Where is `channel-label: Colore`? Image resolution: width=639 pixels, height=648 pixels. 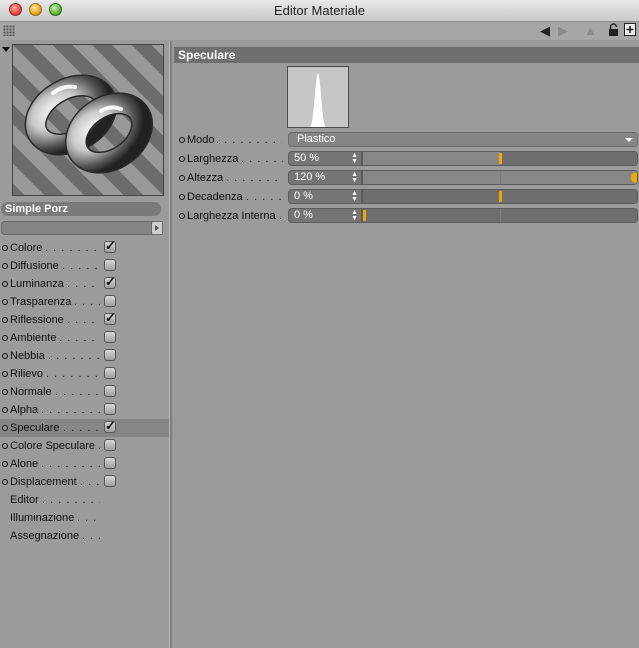
channel-label: Colore is located at coordinates (26, 248).